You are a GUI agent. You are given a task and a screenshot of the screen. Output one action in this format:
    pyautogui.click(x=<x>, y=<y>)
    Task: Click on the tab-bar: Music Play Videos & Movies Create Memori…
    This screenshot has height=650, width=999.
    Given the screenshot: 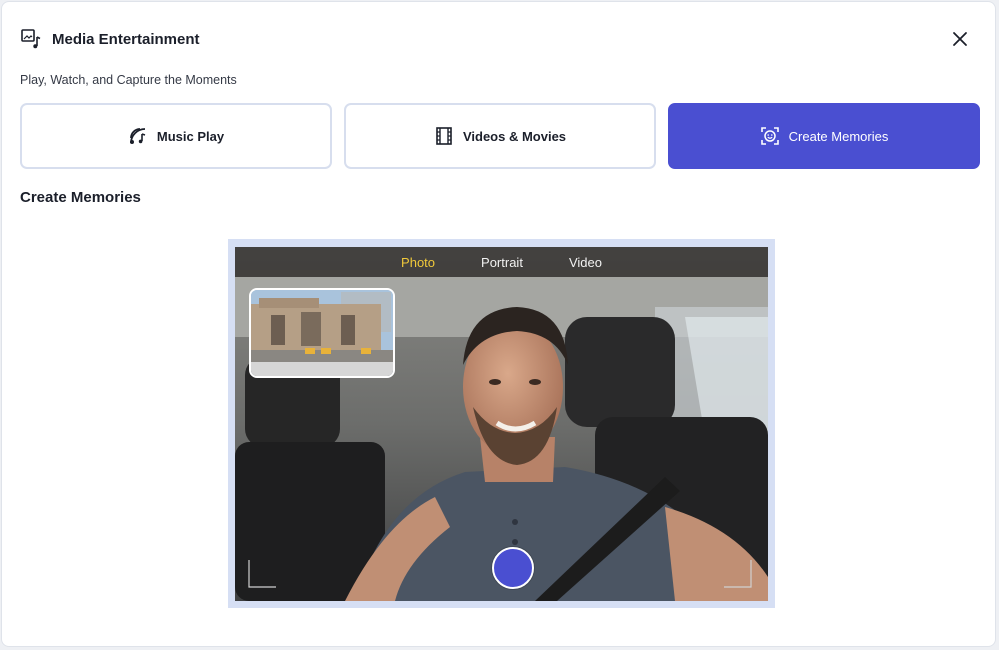 What is the action you would take?
    pyautogui.click(x=500, y=136)
    